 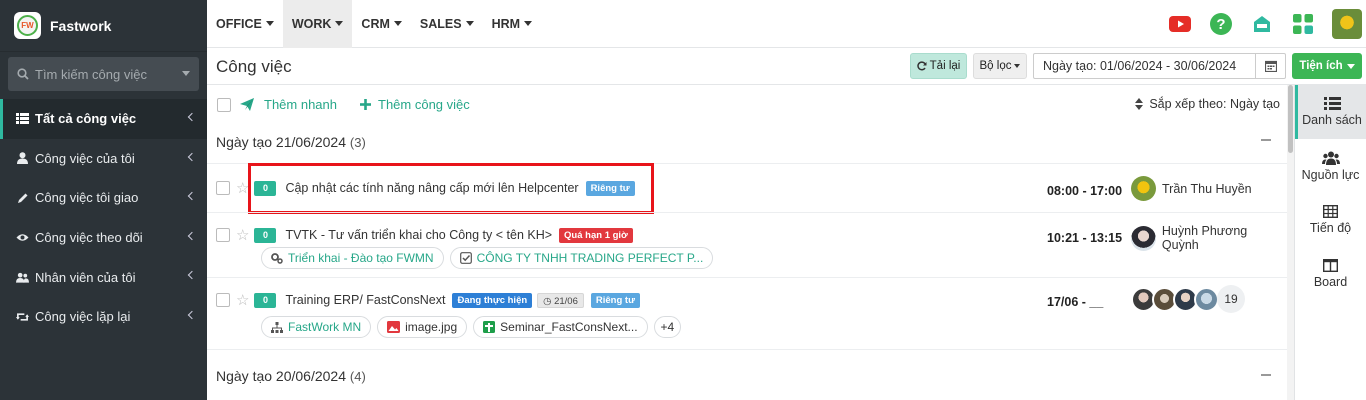 I want to click on nav-crm: CRM, so click(x=381, y=24).